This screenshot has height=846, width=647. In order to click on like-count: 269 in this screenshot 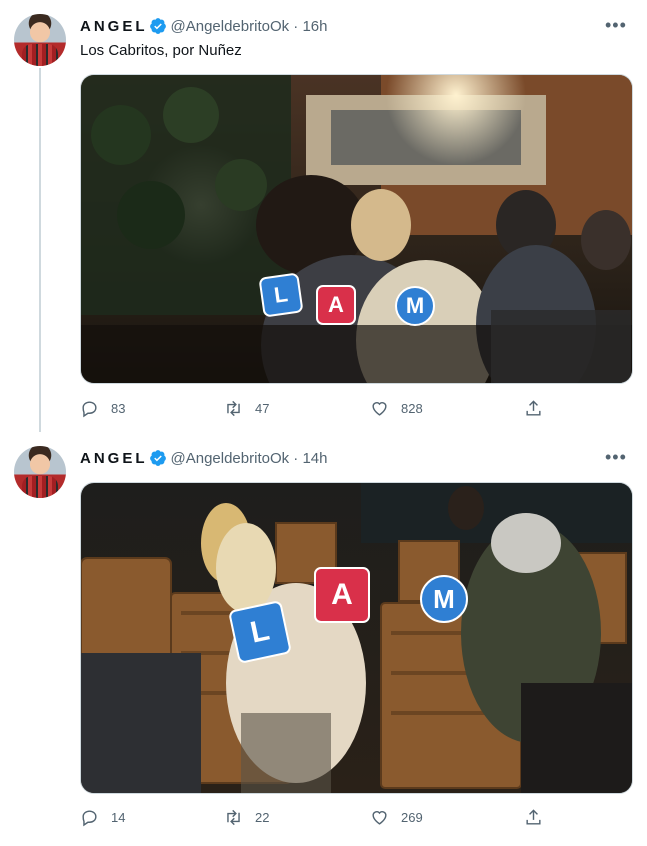, I will do `click(412, 817)`.